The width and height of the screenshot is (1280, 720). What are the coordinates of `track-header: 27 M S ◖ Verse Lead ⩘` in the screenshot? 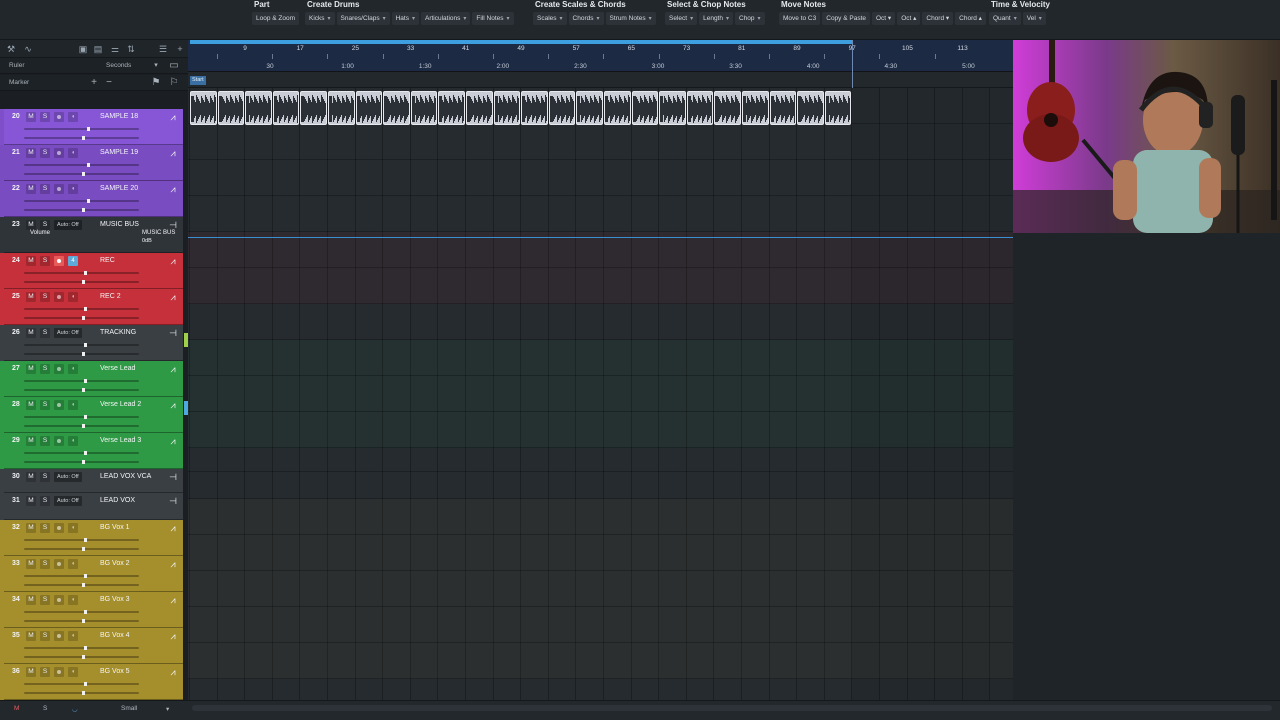 It's located at (93, 379).